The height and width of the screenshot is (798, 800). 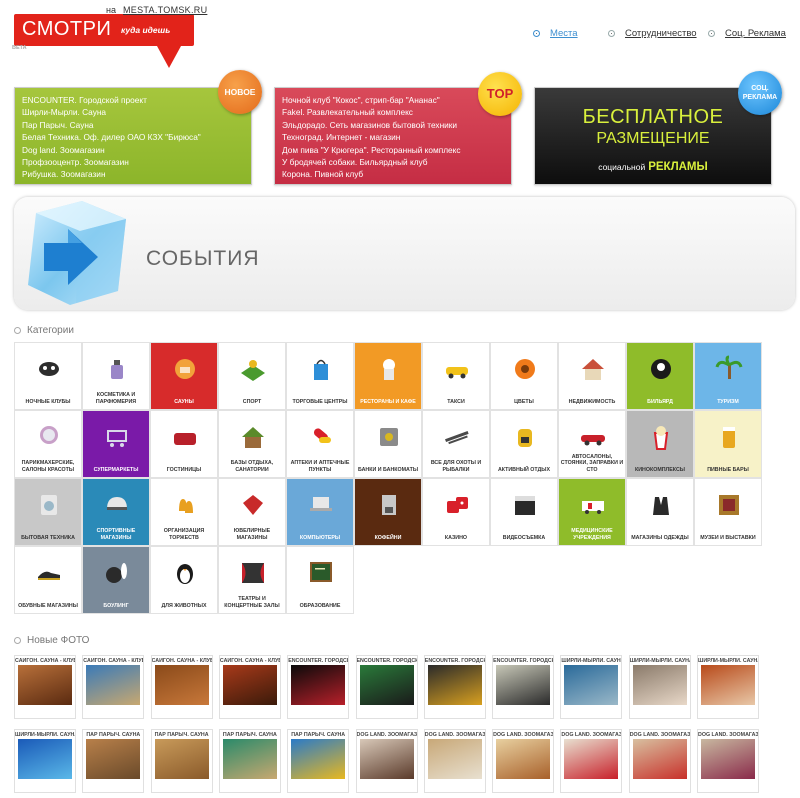 What do you see at coordinates (116, 376) in the screenshot?
I see `category-tile: Косметика и парфюмерия` at bounding box center [116, 376].